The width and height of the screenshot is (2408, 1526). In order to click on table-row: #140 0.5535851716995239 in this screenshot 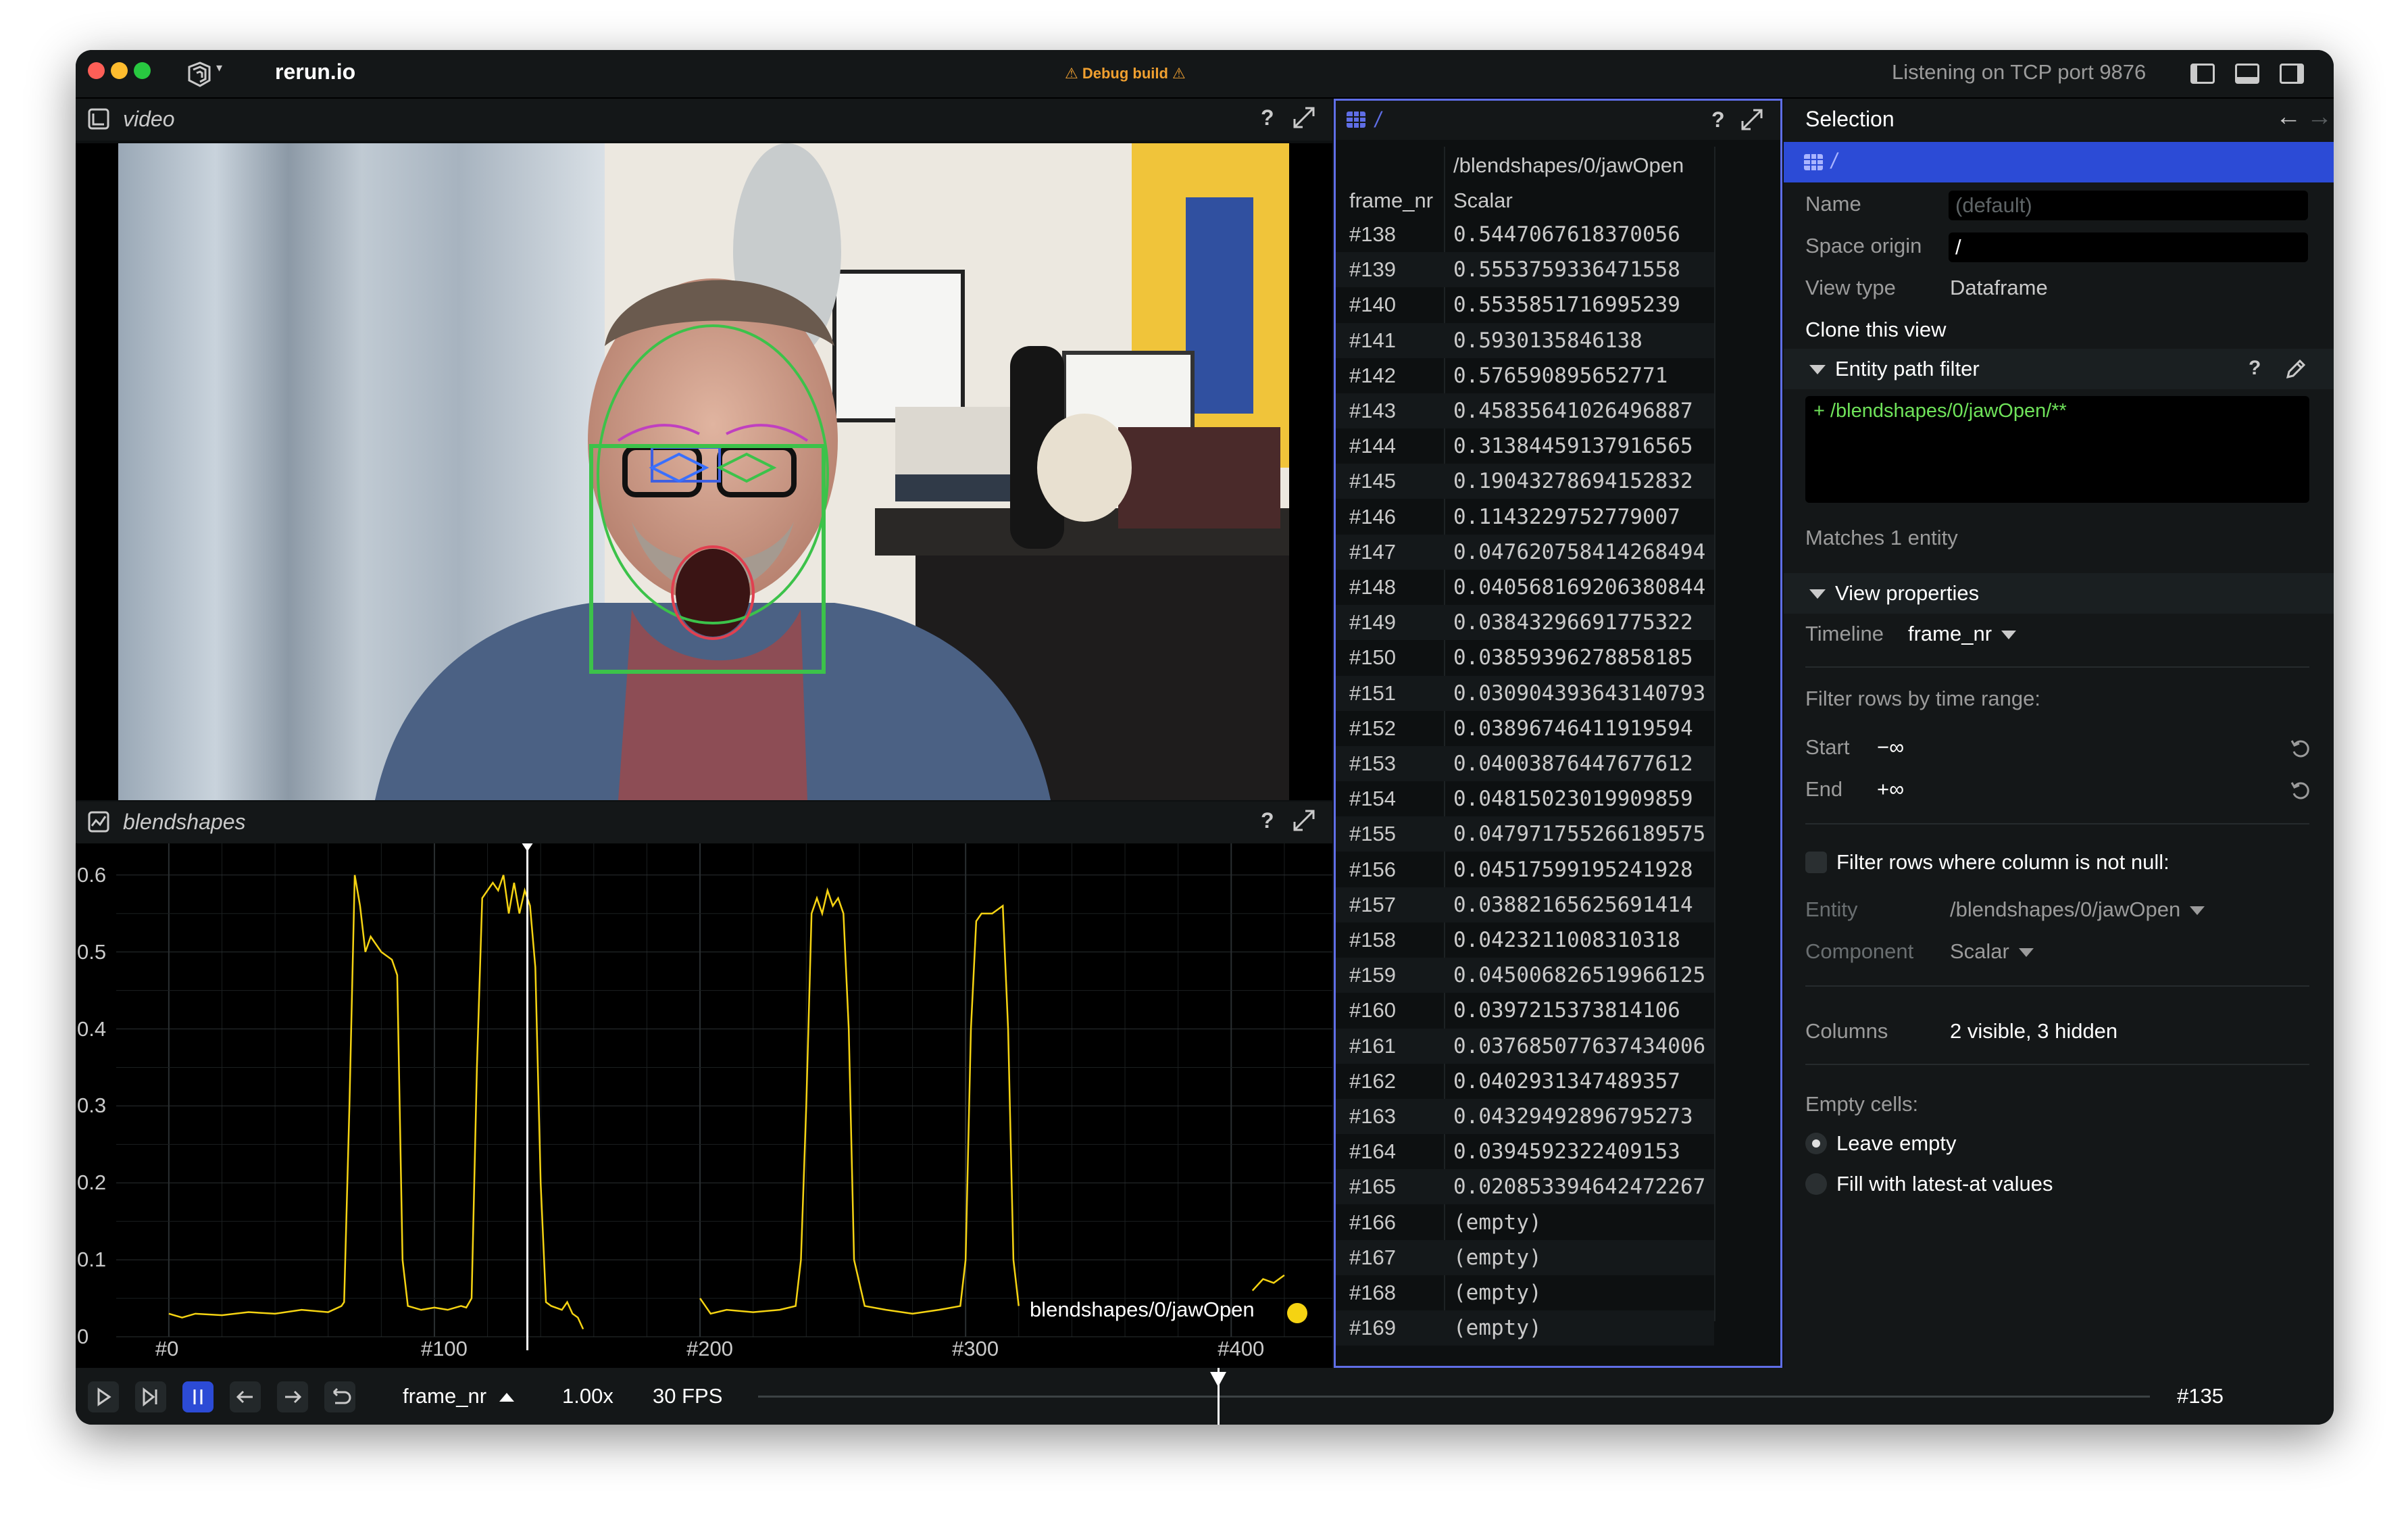, I will do `click(1525, 305)`.